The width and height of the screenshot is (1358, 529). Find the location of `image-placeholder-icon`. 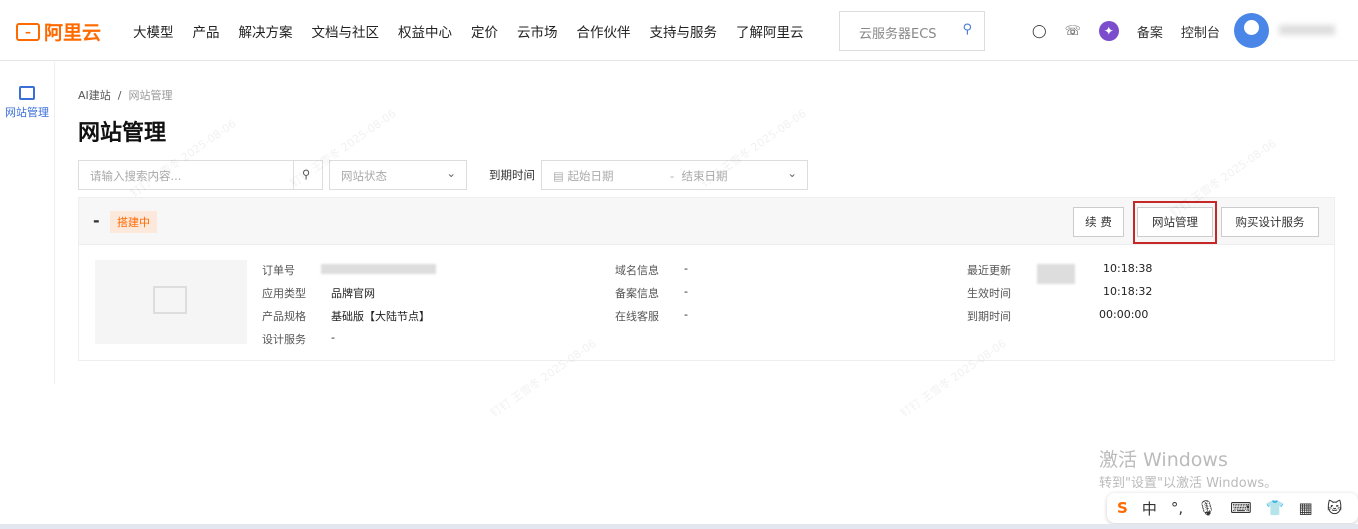

image-placeholder-icon is located at coordinates (170, 300).